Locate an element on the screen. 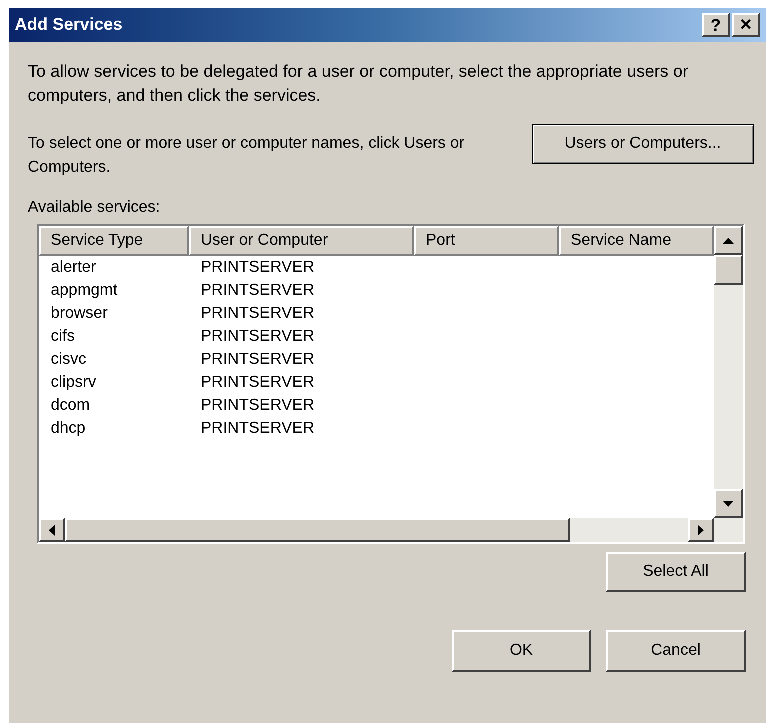  left-arrow-icon is located at coordinates (52, 530).